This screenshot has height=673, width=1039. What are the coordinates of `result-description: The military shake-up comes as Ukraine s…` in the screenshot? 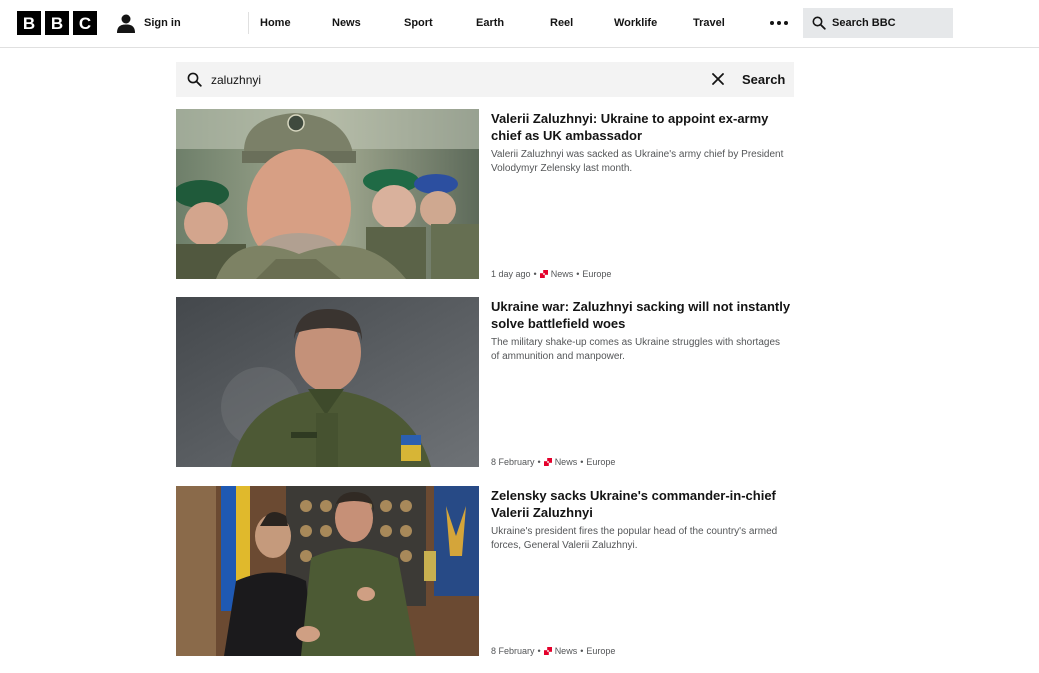 It's located at (636, 349).